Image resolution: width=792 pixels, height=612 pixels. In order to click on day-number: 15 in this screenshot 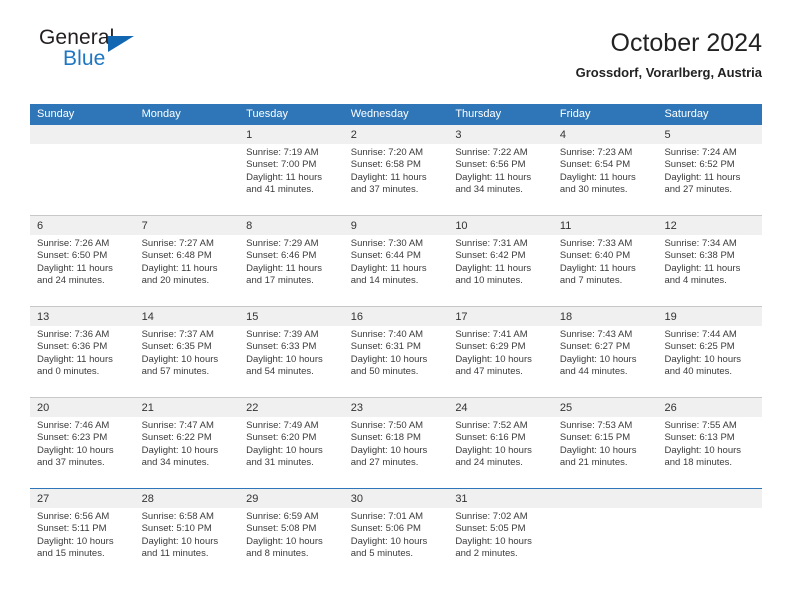, I will do `click(252, 317)`.